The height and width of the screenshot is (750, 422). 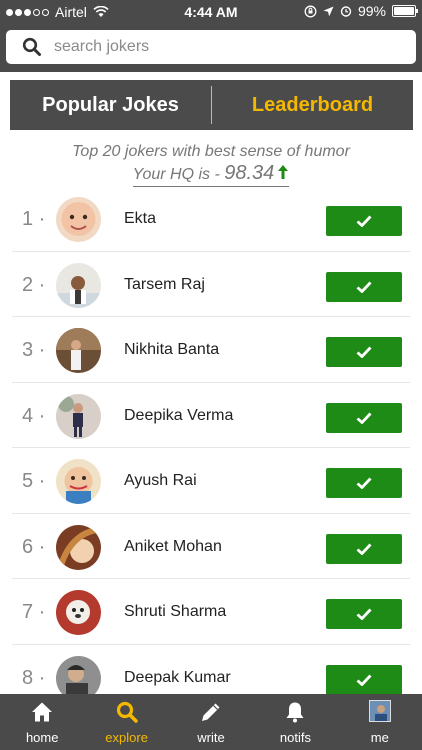 What do you see at coordinates (140, 219) in the screenshot?
I see `user-name: Ekta` at bounding box center [140, 219].